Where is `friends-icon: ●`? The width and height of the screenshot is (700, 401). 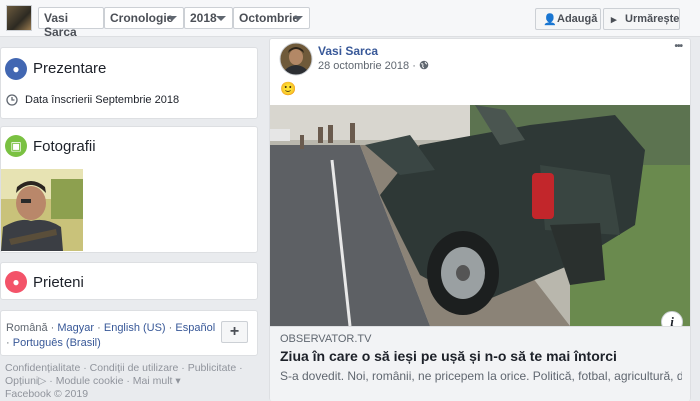 friends-icon: ● is located at coordinates (16, 282).